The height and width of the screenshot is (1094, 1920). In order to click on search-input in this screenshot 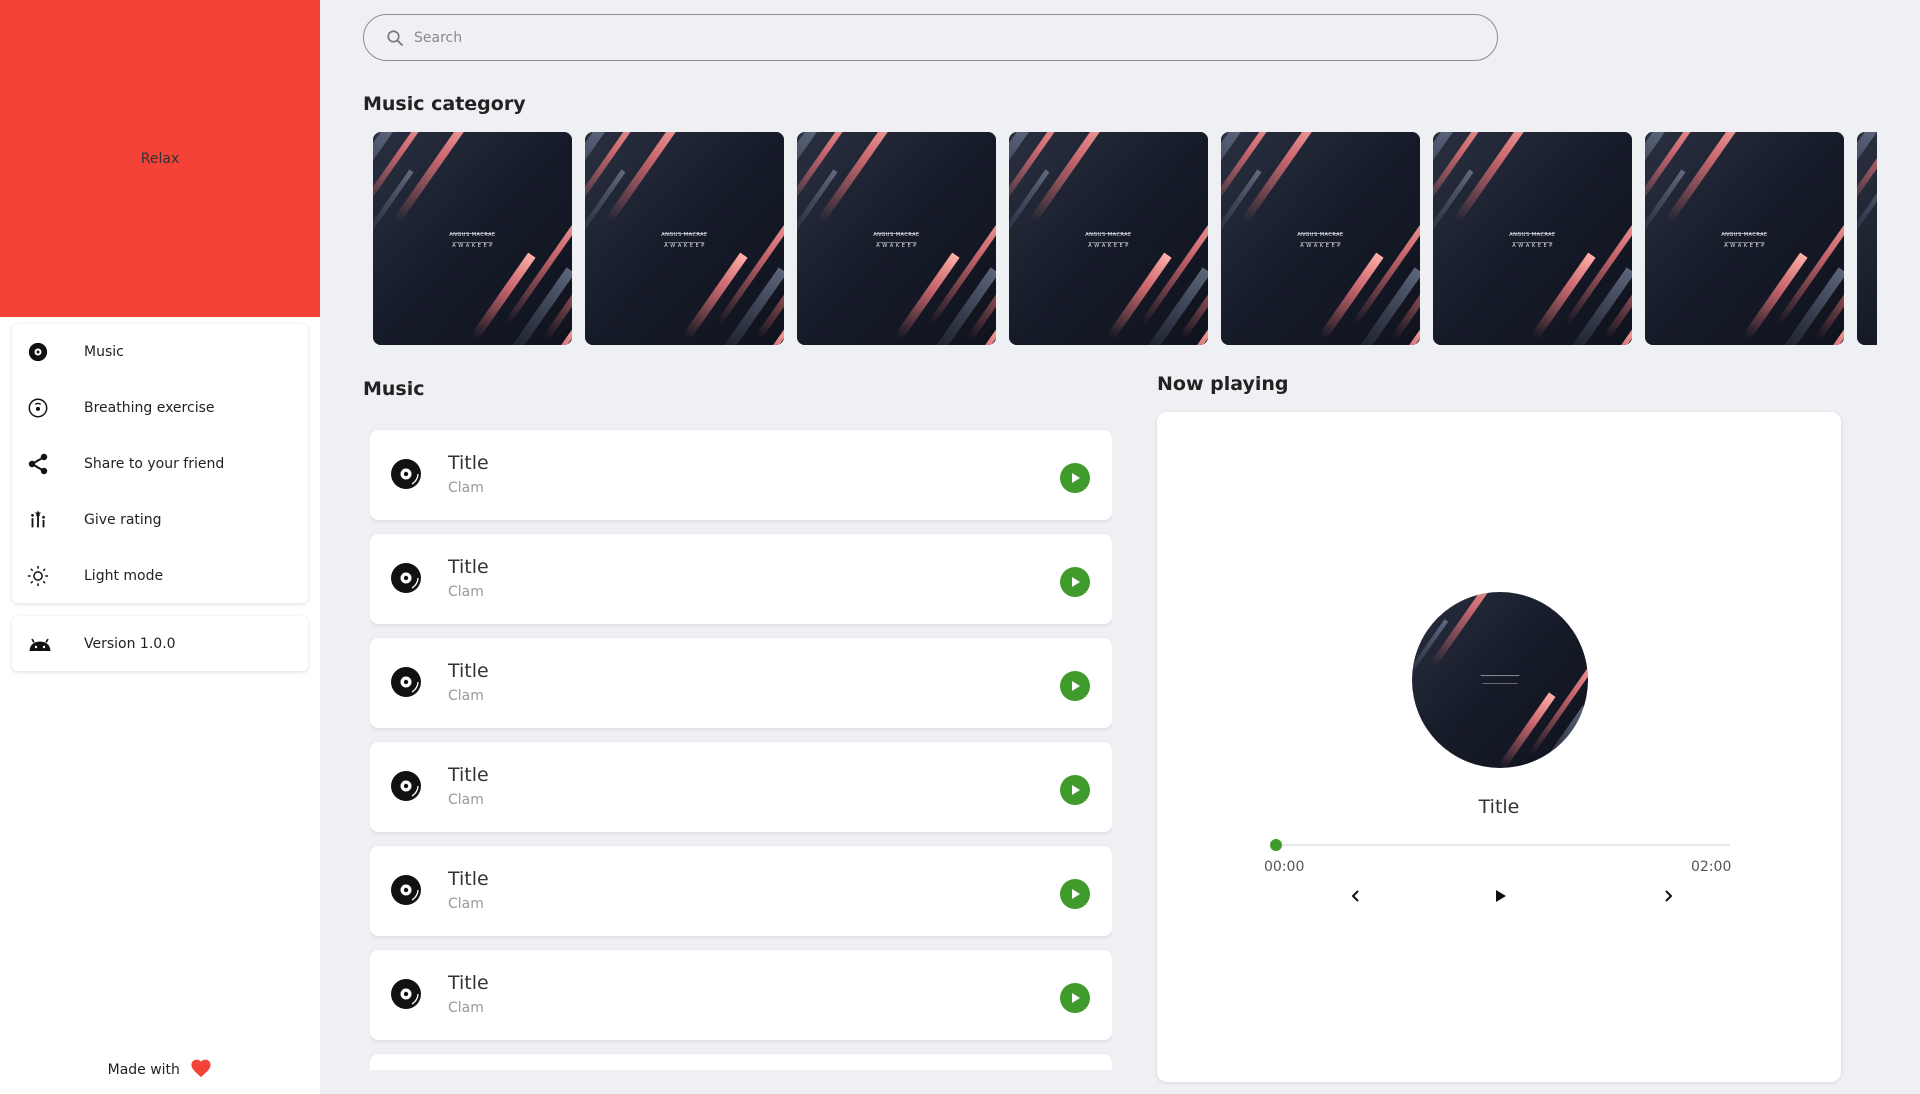, I will do `click(864, 38)`.